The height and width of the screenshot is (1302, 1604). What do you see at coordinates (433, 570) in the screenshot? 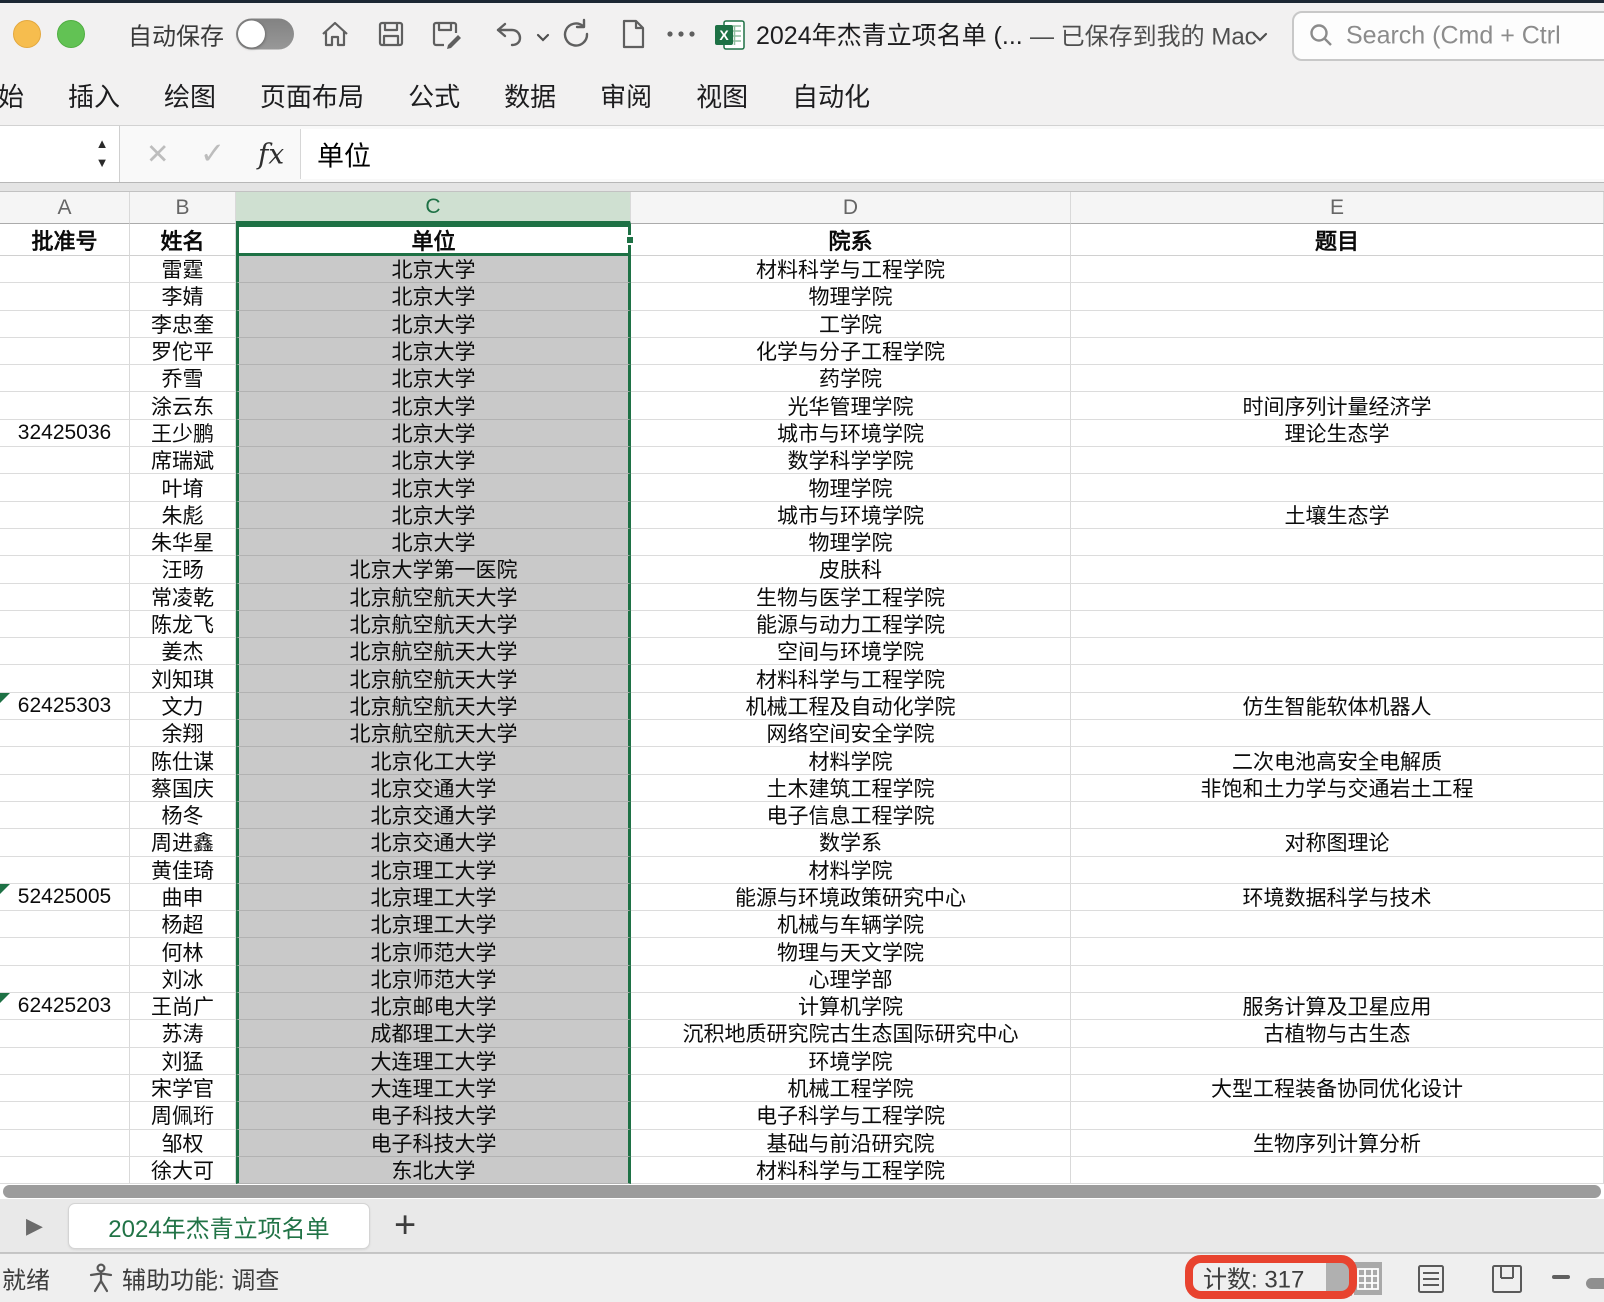
I see `cell-unit: 北京大学第一医院` at bounding box center [433, 570].